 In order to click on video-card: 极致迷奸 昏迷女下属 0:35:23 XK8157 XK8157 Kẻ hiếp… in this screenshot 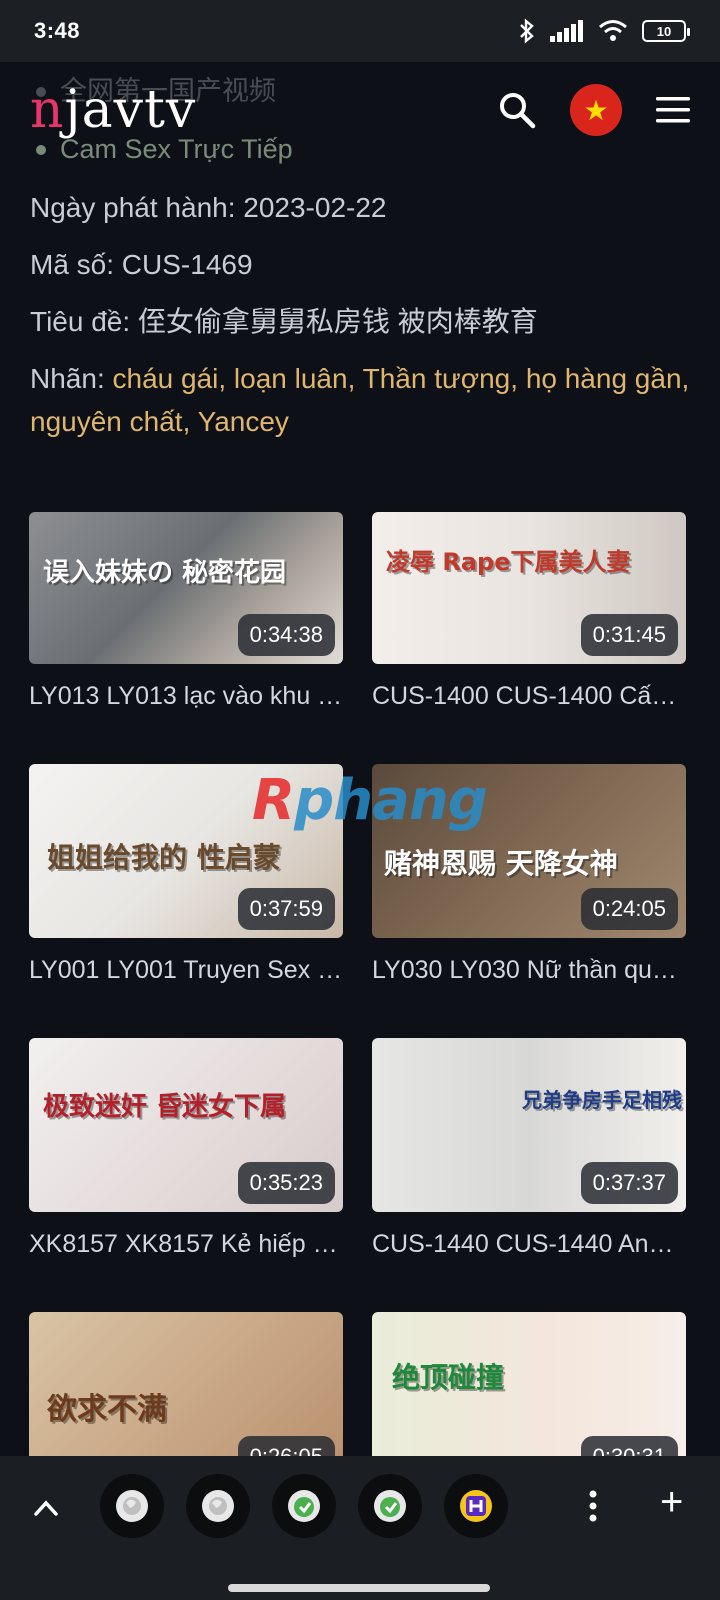, I will do `click(186, 1148)`.